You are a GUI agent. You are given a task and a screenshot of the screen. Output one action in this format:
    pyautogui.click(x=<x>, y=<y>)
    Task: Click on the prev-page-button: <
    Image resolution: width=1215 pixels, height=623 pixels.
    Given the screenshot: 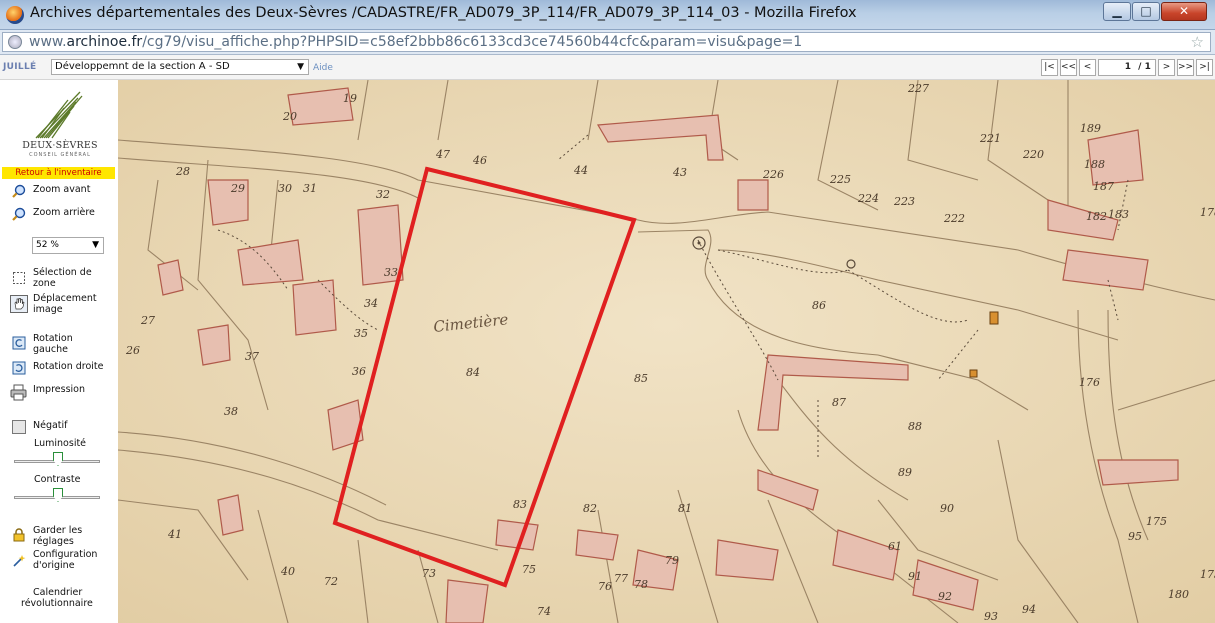 What is the action you would take?
    pyautogui.click(x=1087, y=67)
    